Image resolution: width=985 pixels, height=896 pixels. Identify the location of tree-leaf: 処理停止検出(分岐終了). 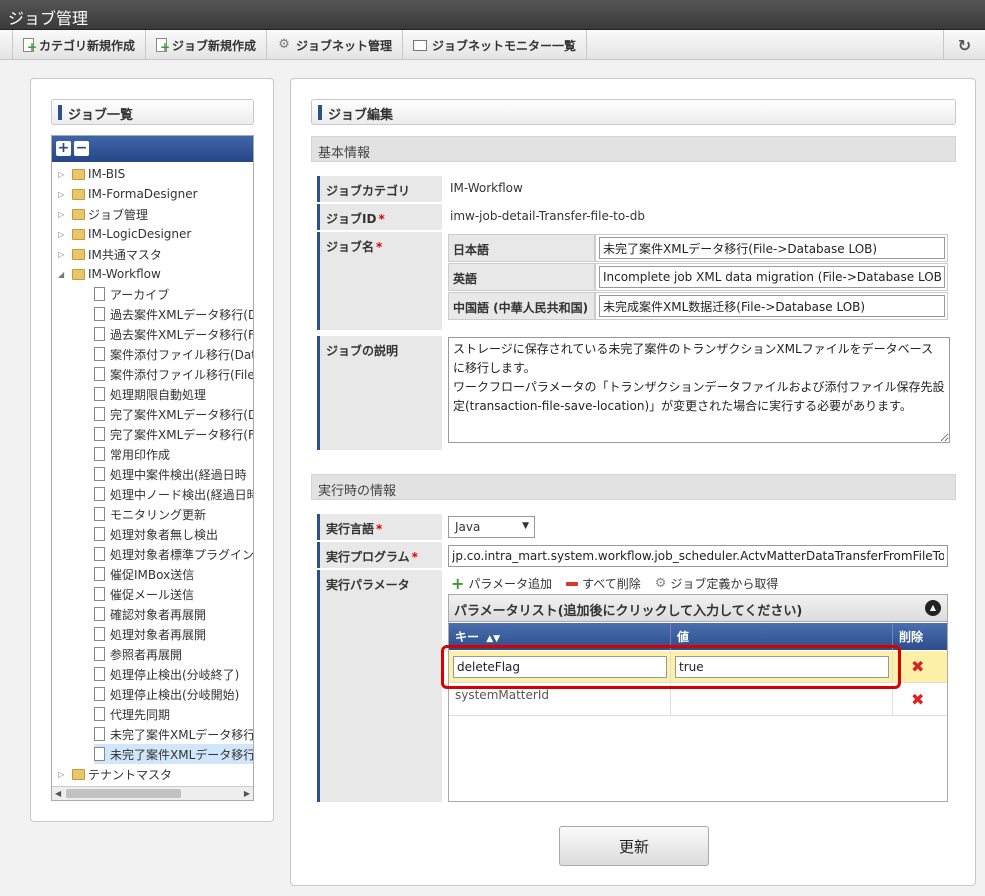
(166, 674).